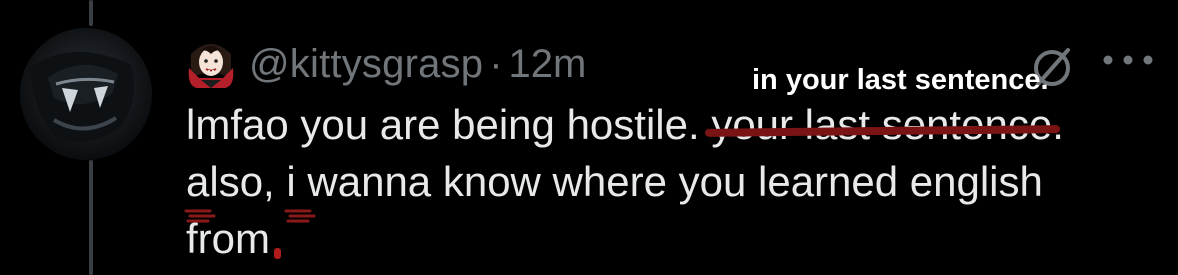 Image resolution: width=1178 pixels, height=275 pixels. Describe the element at coordinates (900, 80) in the screenshot. I see `correction-annotation: in your last sentence.` at that location.